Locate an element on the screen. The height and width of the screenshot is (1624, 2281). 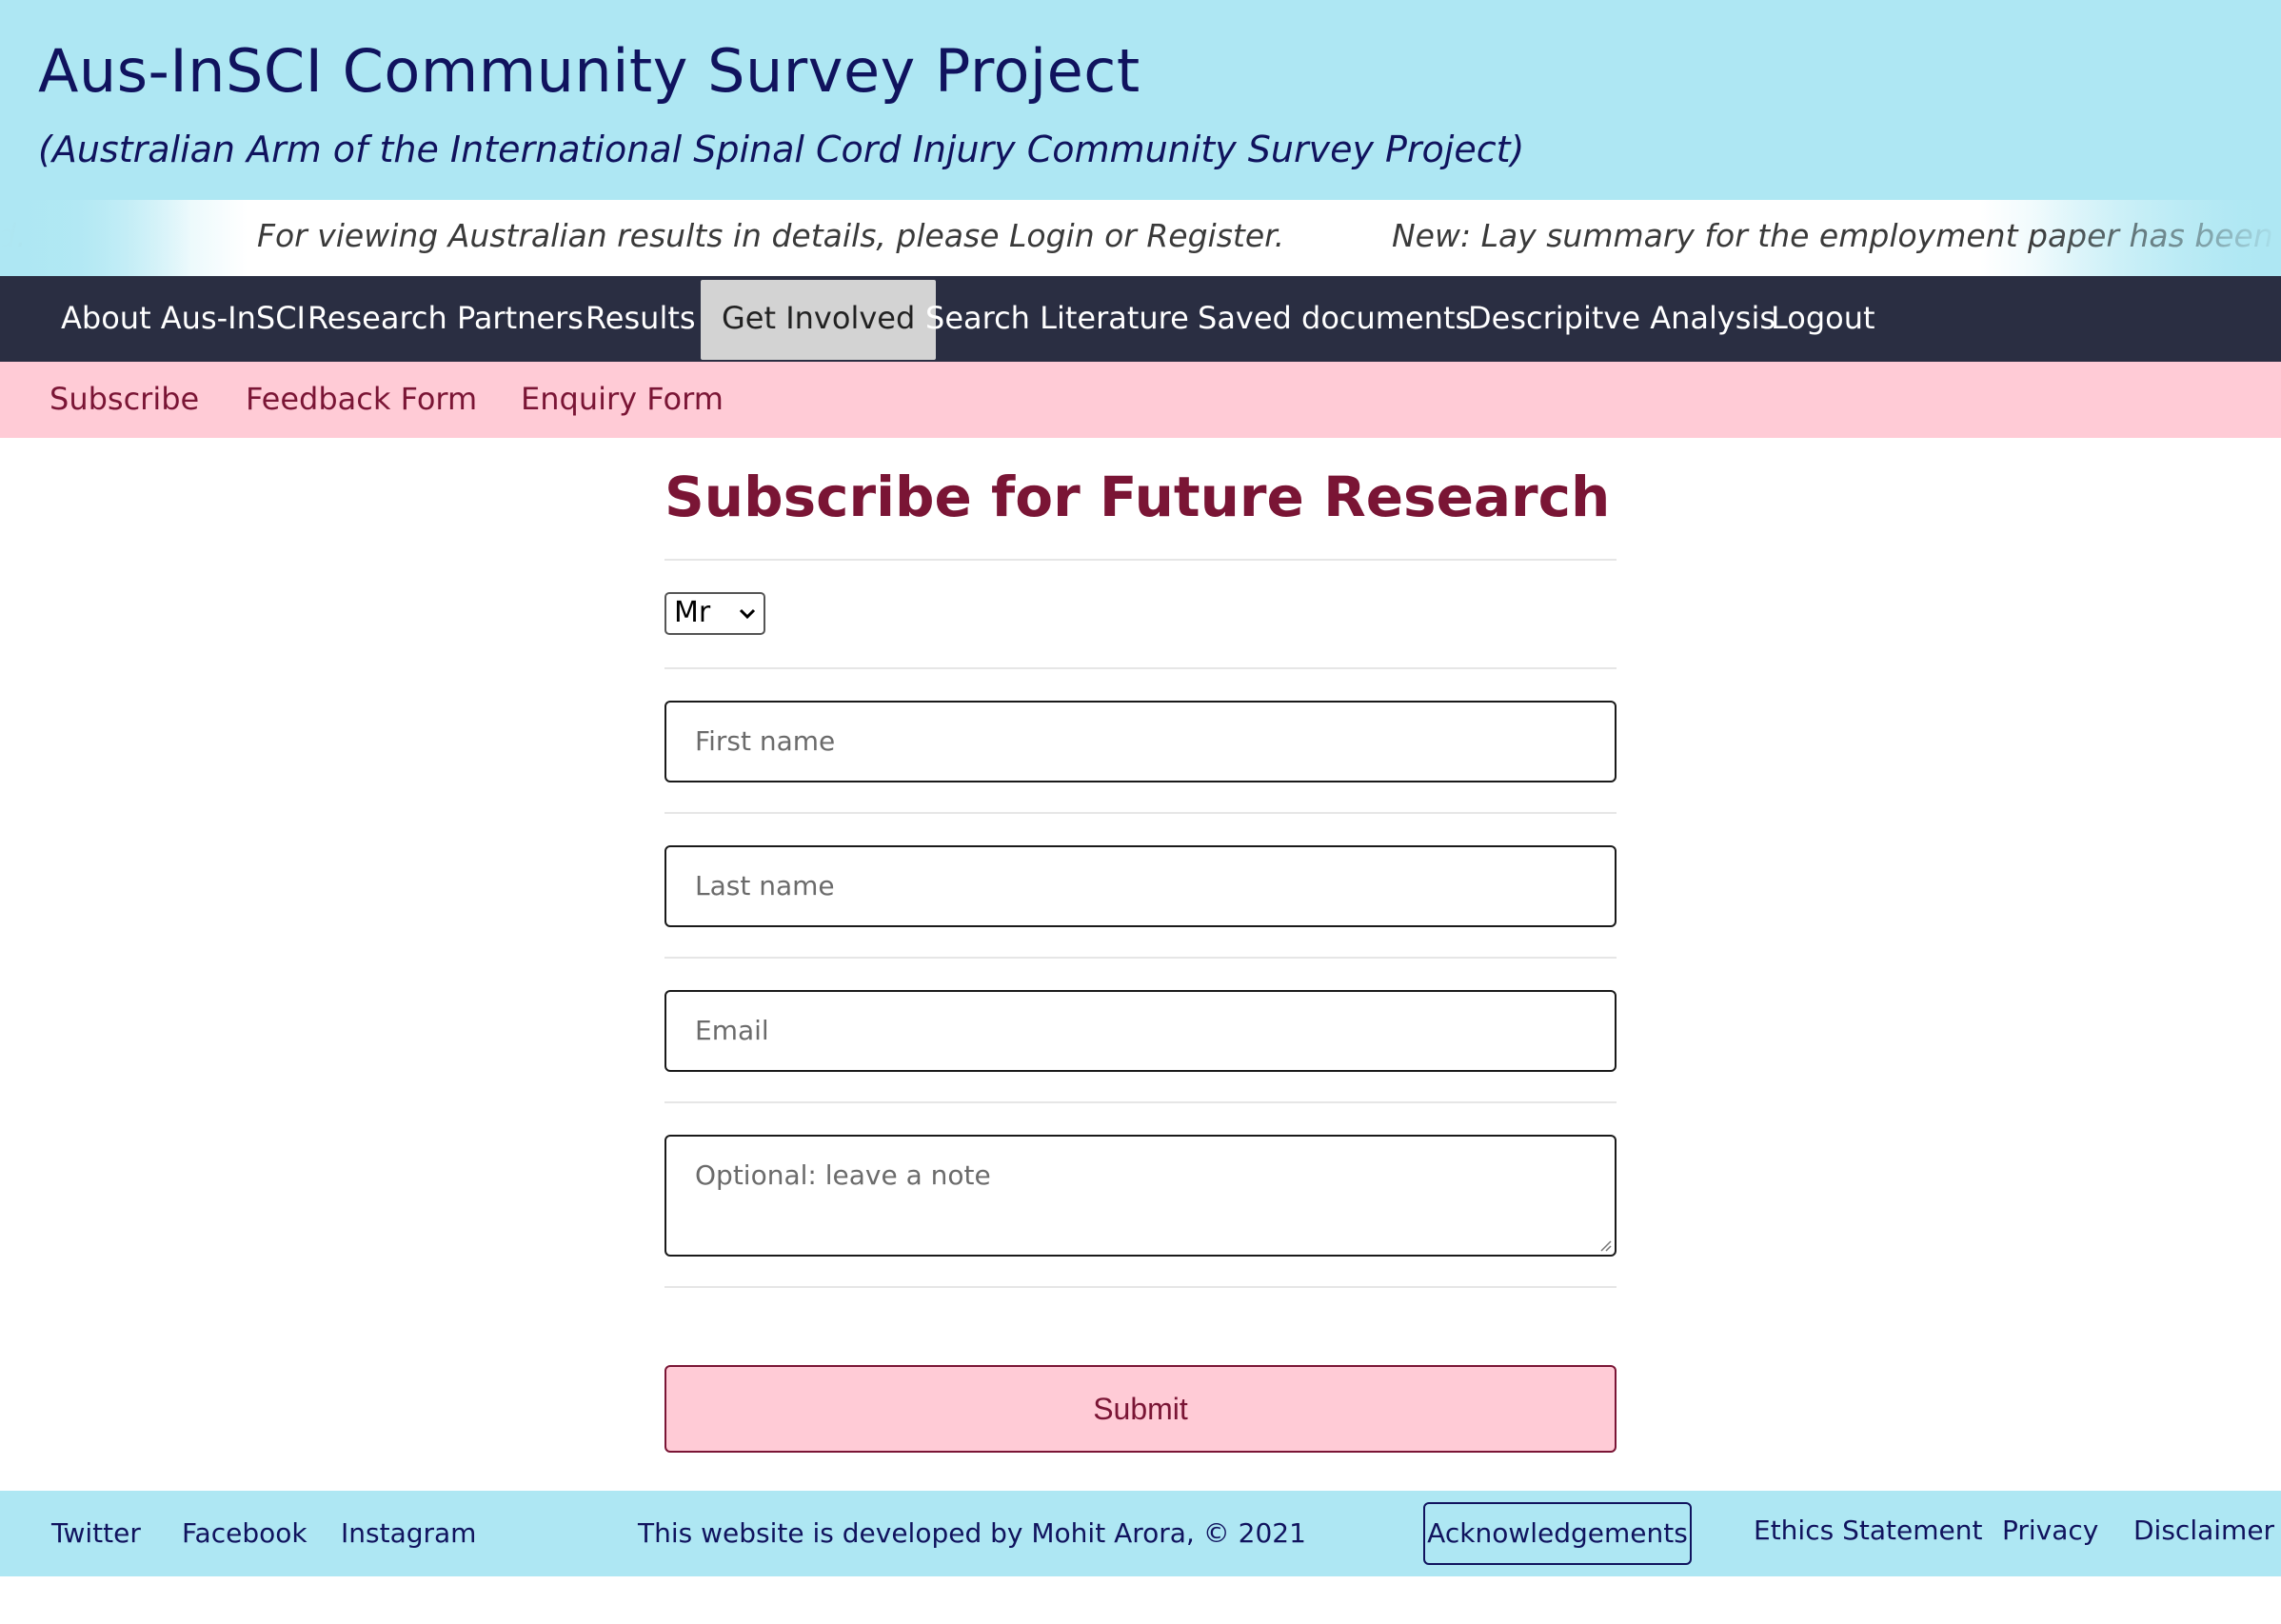
nav-saved-documents: Saved documents is located at coordinates (1334, 319).